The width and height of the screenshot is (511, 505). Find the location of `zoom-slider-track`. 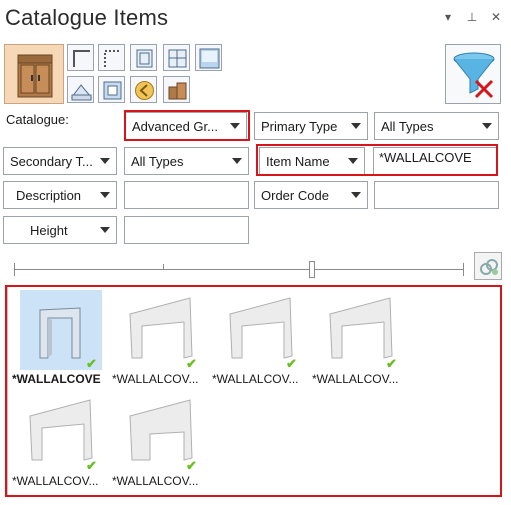

zoom-slider-track is located at coordinates (239, 269).